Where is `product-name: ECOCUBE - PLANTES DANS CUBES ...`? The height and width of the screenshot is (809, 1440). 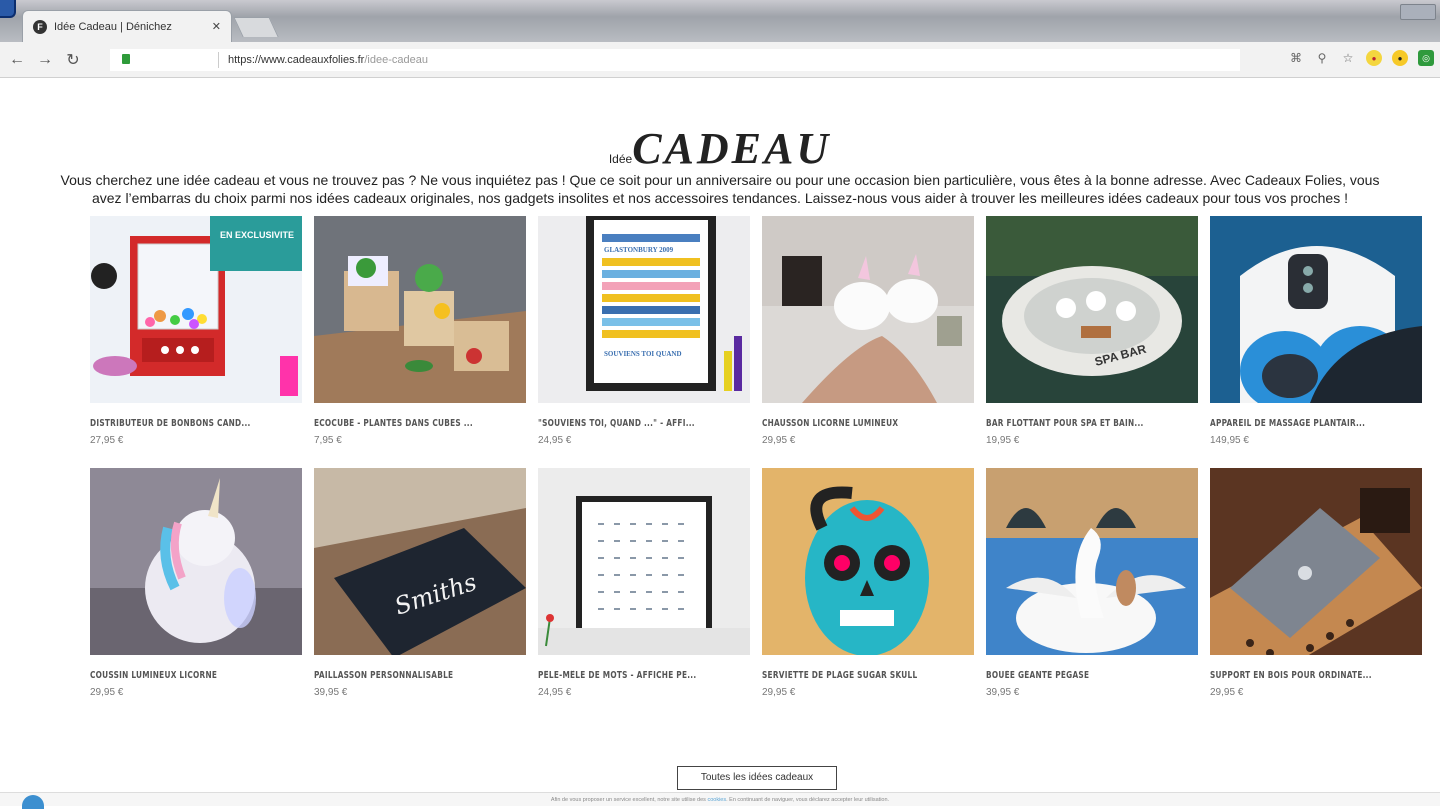
product-name: ECOCUBE - PLANTES DANS CUBES ... is located at coordinates (419, 423).